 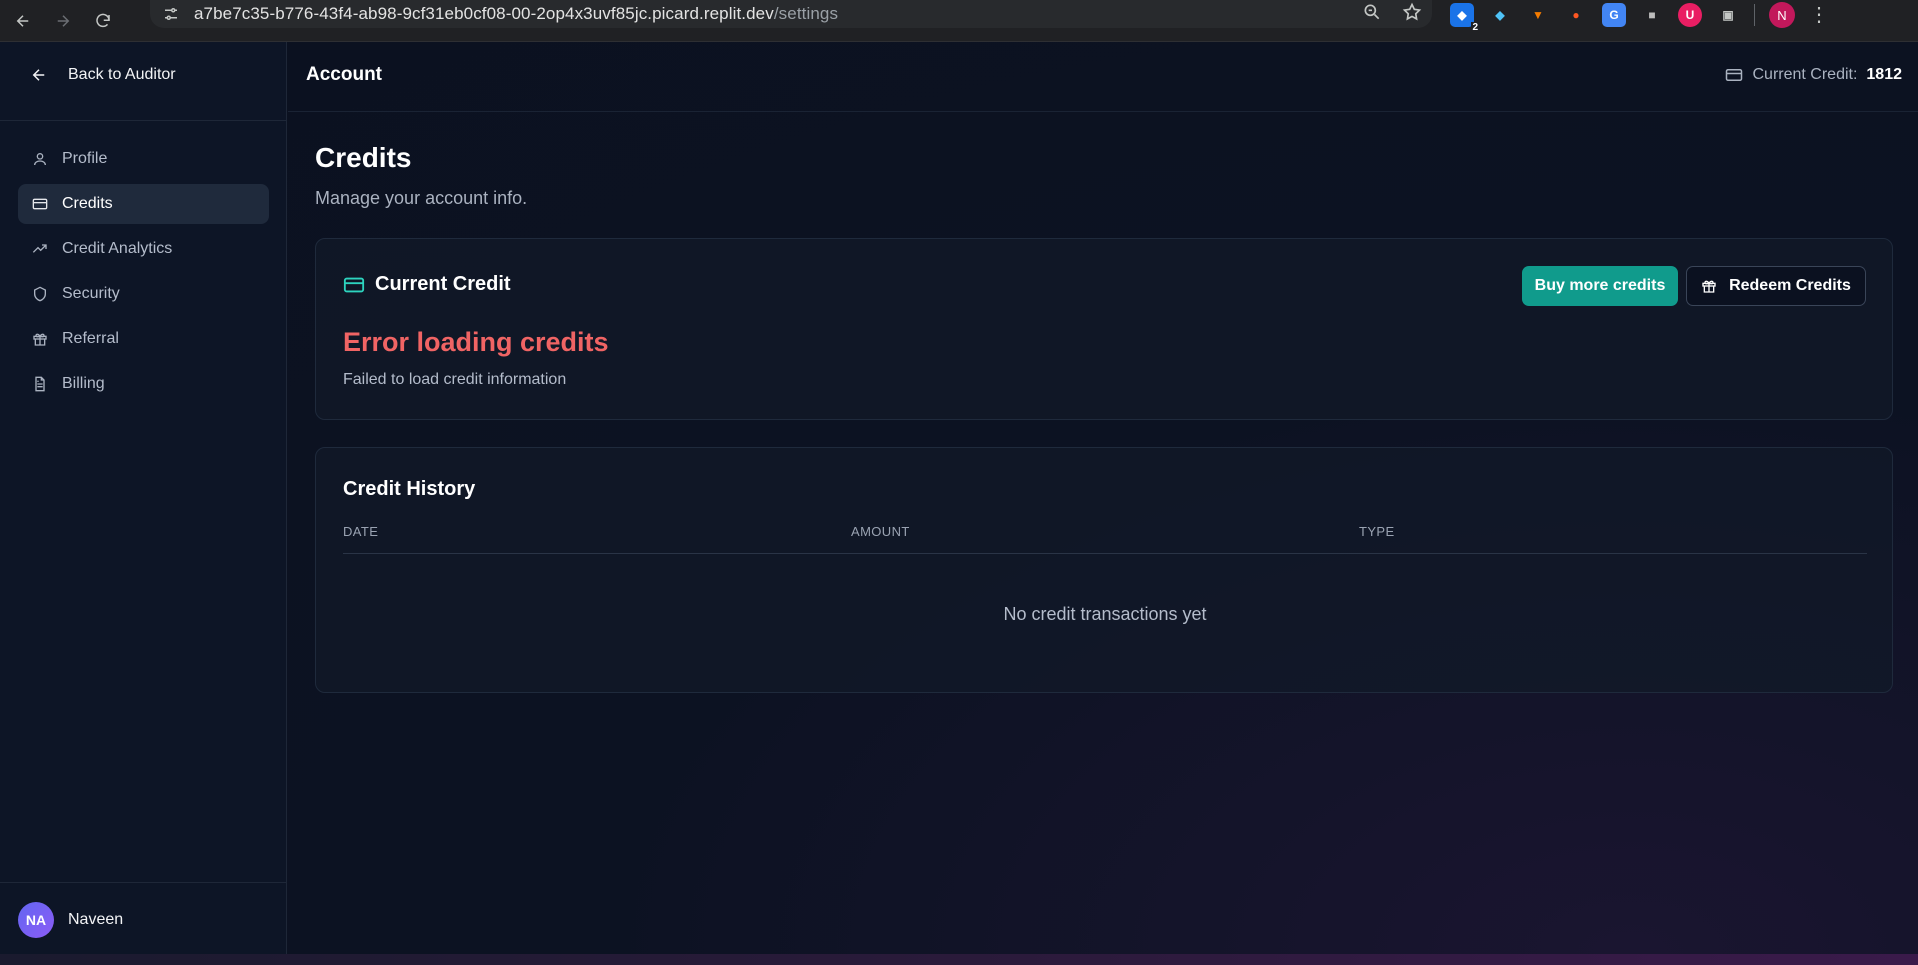 What do you see at coordinates (91, 293) in the screenshot?
I see `sidebar-item-label: Security` at bounding box center [91, 293].